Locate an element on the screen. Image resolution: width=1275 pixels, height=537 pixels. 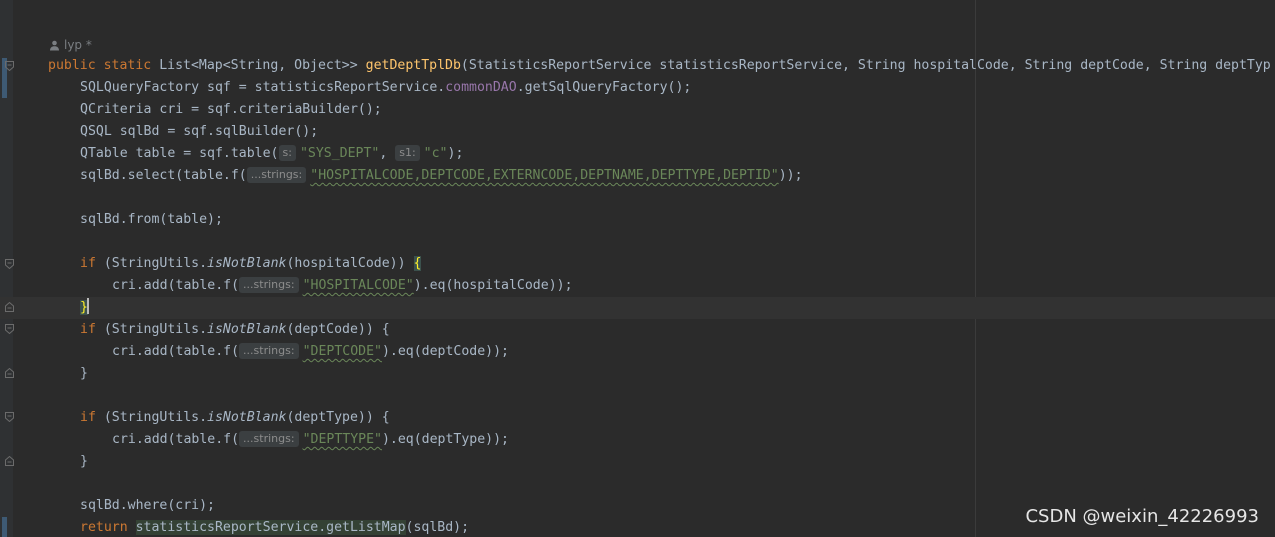
code-line-current: } is located at coordinates (84, 308).